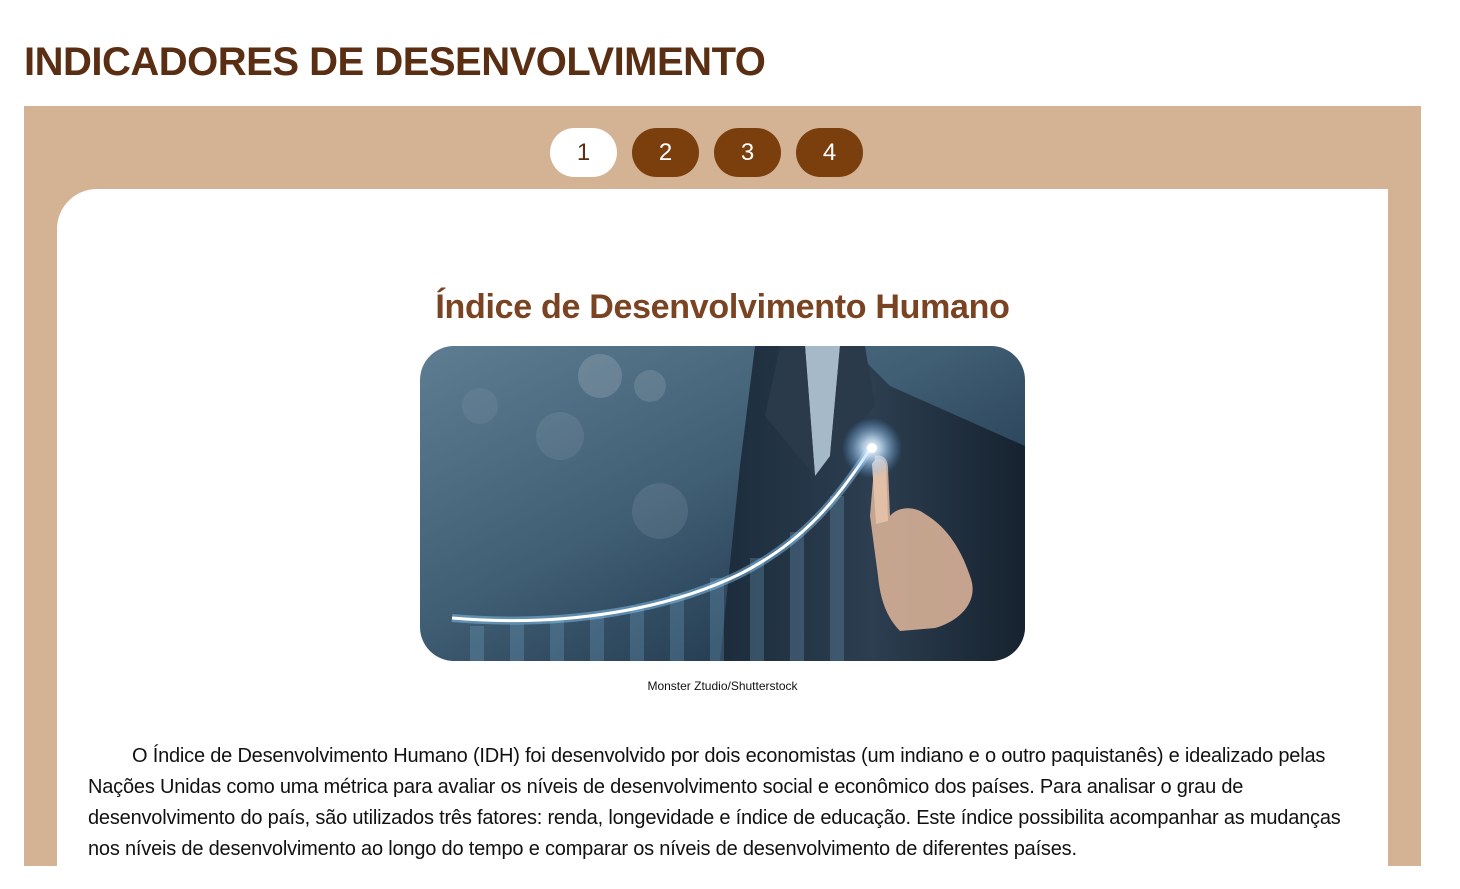 This screenshot has width=1460, height=889. I want to click on tab-bar: 1 2 3 4, so click(722, 152).